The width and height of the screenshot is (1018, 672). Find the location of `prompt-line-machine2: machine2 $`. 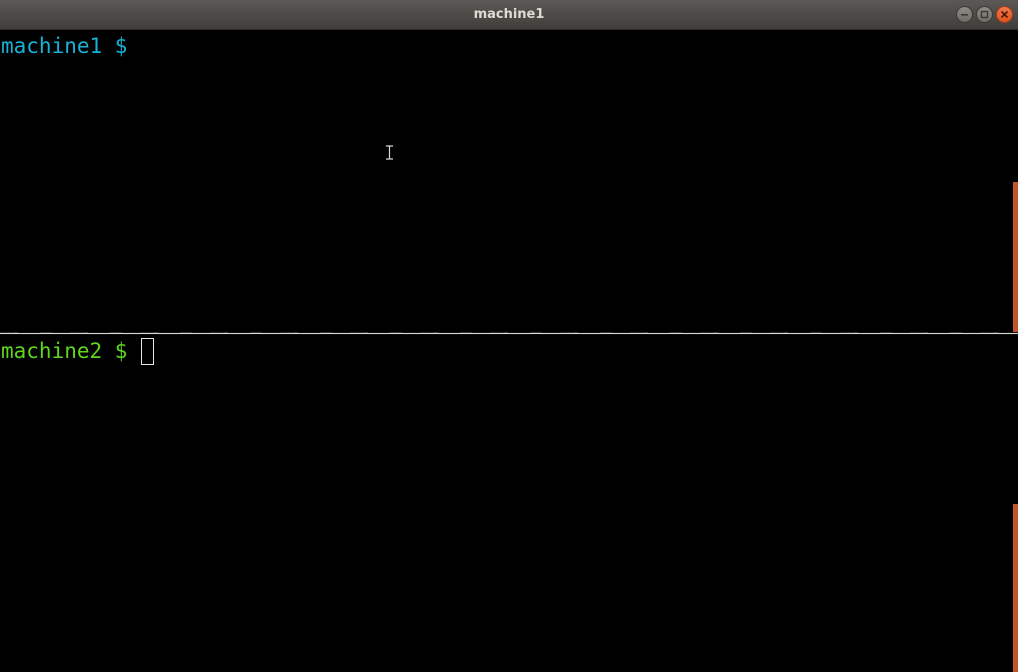

prompt-line-machine2: machine2 $ is located at coordinates (78, 351).